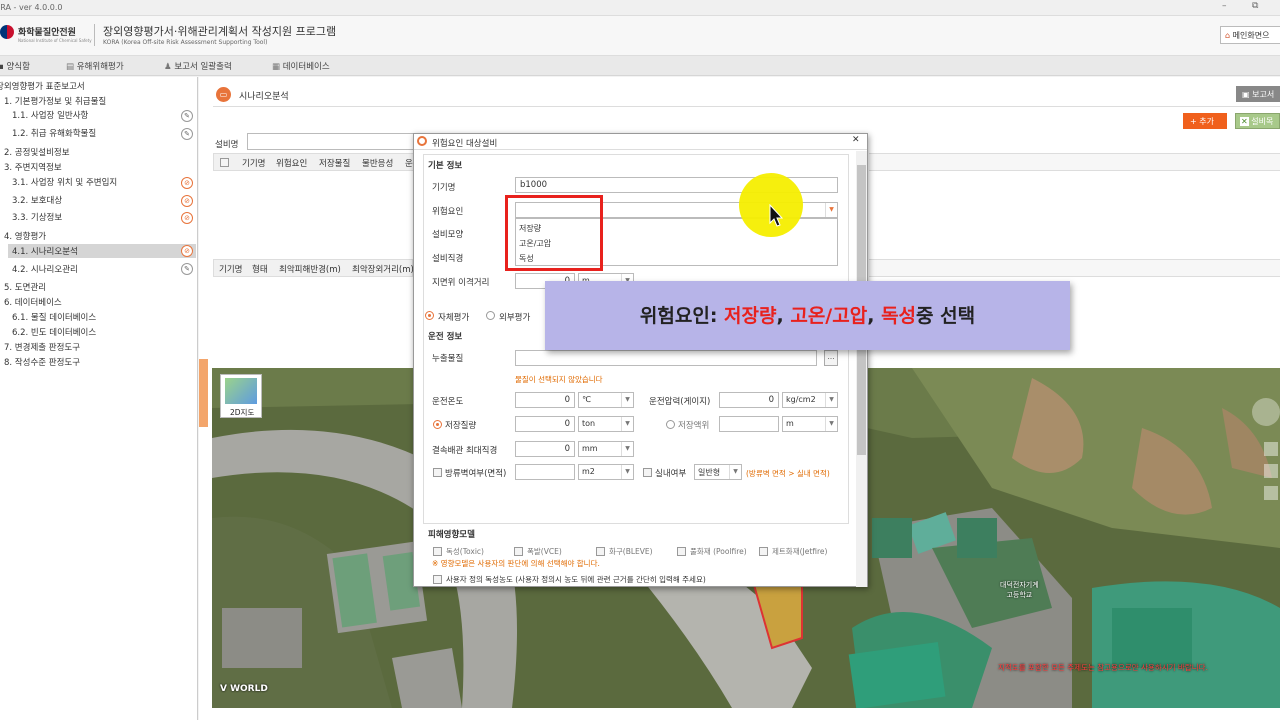 The height and width of the screenshot is (720, 1280). What do you see at coordinates (241, 396) in the screenshot?
I see `map-2d-badge: 2D지도` at bounding box center [241, 396].